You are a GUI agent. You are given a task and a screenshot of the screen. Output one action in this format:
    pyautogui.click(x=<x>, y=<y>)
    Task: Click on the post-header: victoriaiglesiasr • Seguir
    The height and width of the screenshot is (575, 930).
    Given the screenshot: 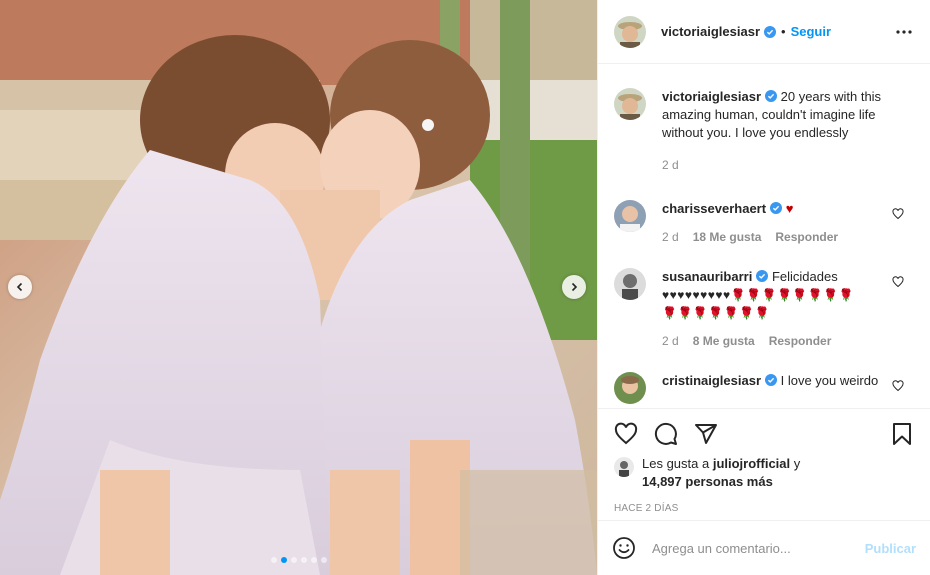 What is the action you would take?
    pyautogui.click(x=764, y=32)
    